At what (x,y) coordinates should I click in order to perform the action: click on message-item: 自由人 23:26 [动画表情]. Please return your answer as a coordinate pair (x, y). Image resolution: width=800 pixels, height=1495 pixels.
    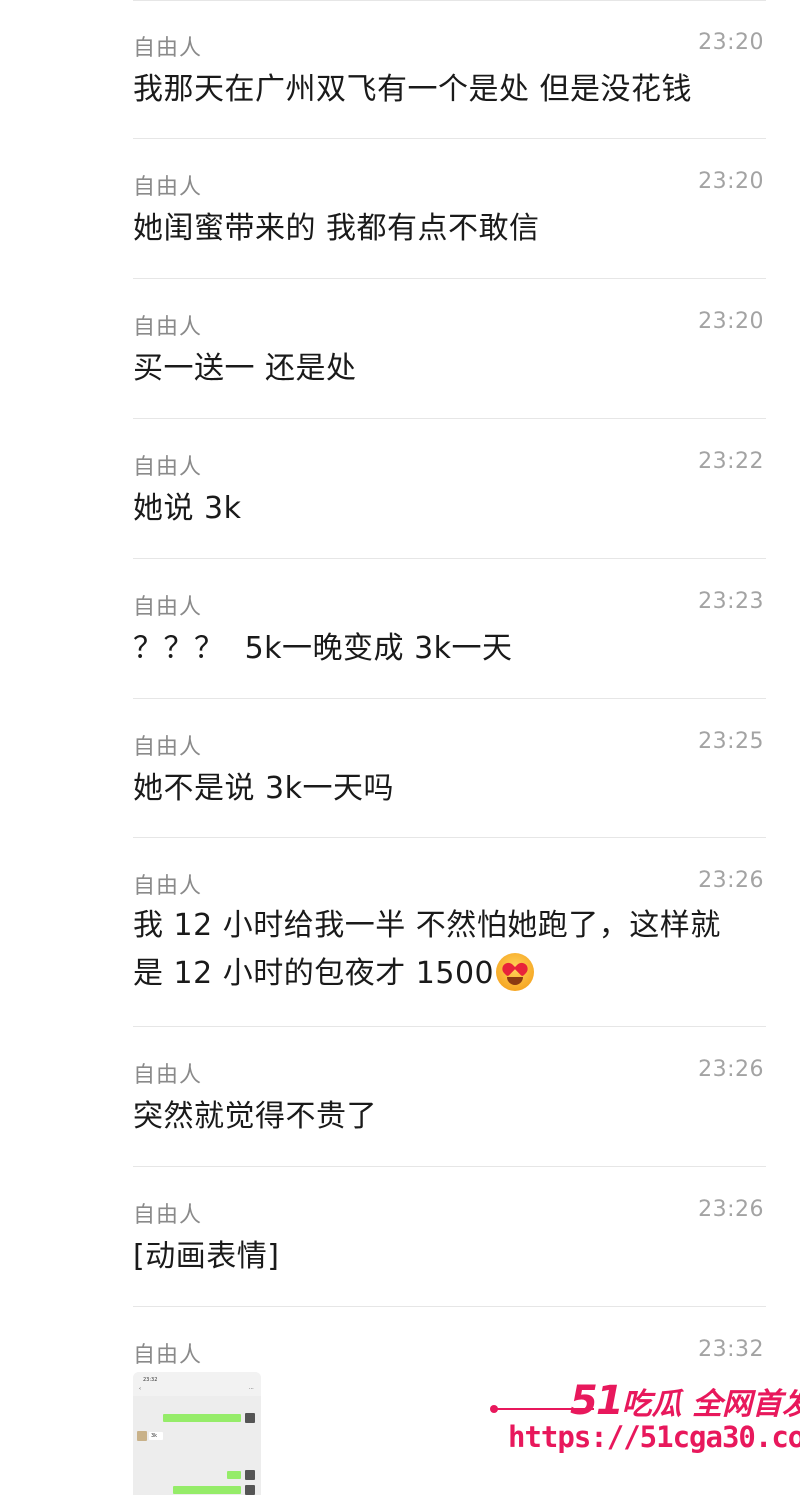
    Looking at the image, I should click on (449, 1237).